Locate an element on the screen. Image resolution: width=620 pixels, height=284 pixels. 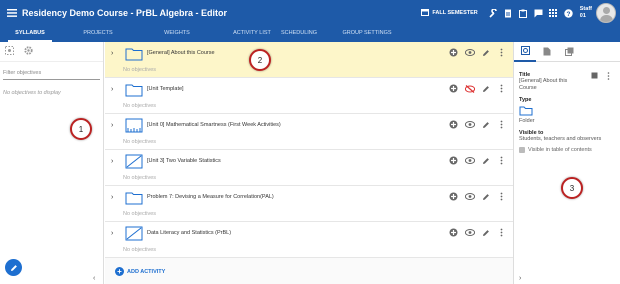
activity-title: [Unit Template] is located at coordinates (165, 89).